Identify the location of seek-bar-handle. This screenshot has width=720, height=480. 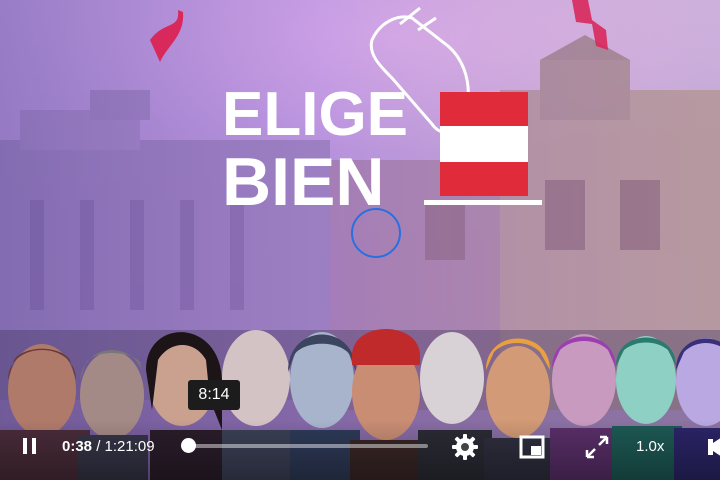
(188, 445).